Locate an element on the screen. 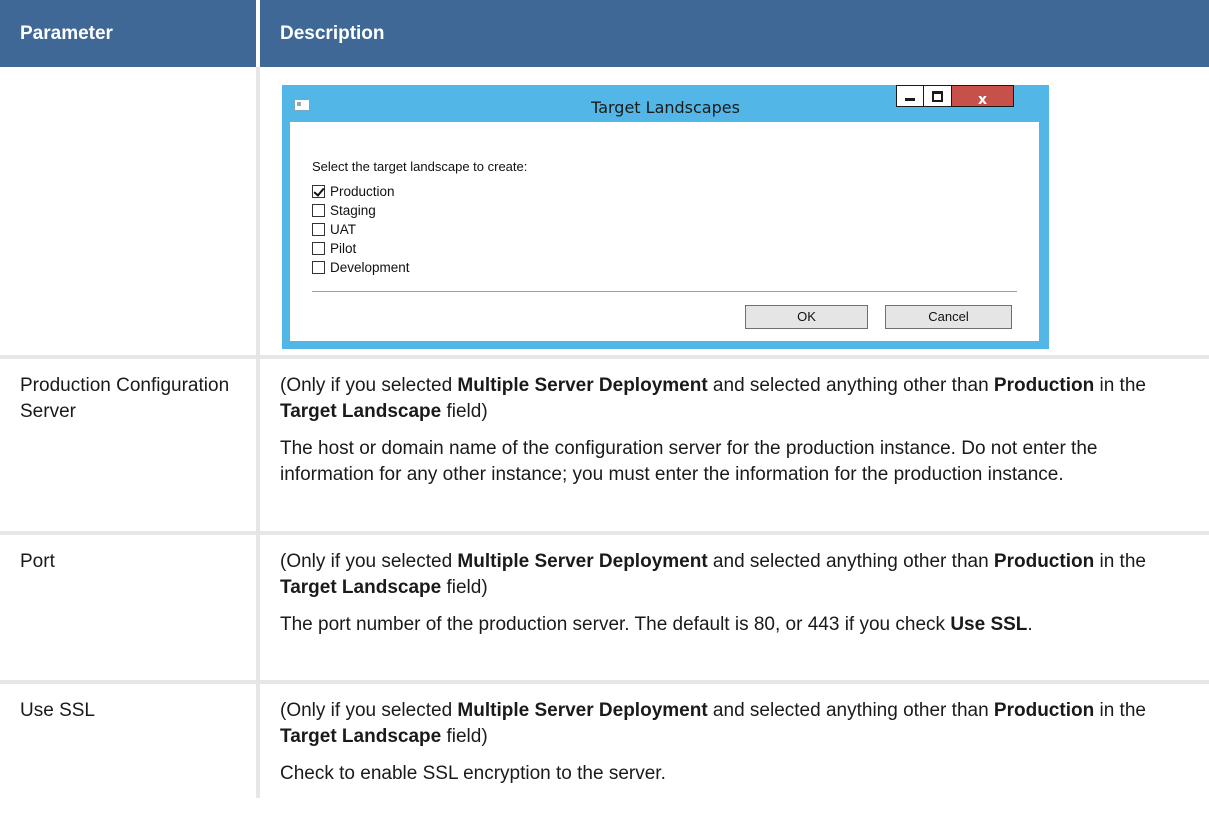 This screenshot has width=1209, height=839. dialog-separator is located at coordinates (664, 291).